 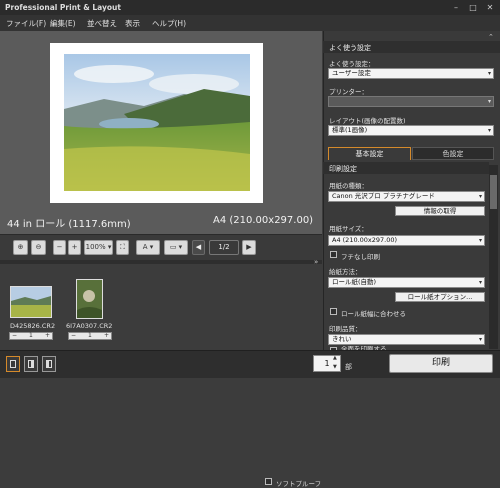 I want to click on menu-bar: ファイル(F) 編集(E) 並べ替え 表示 ヘルプ(H), so click(x=250, y=23).